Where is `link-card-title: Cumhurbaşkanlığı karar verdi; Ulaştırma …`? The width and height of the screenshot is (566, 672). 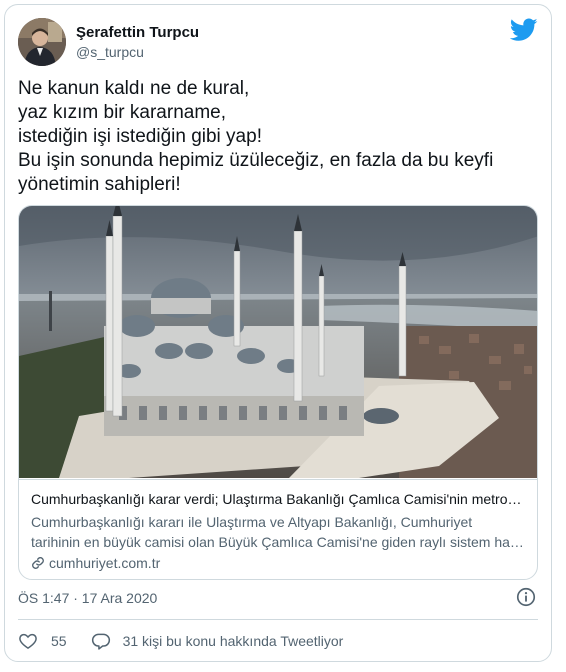
link-card-title: Cumhurbaşkanlığı karar verdi; Ulaştırma … is located at coordinates (279, 499).